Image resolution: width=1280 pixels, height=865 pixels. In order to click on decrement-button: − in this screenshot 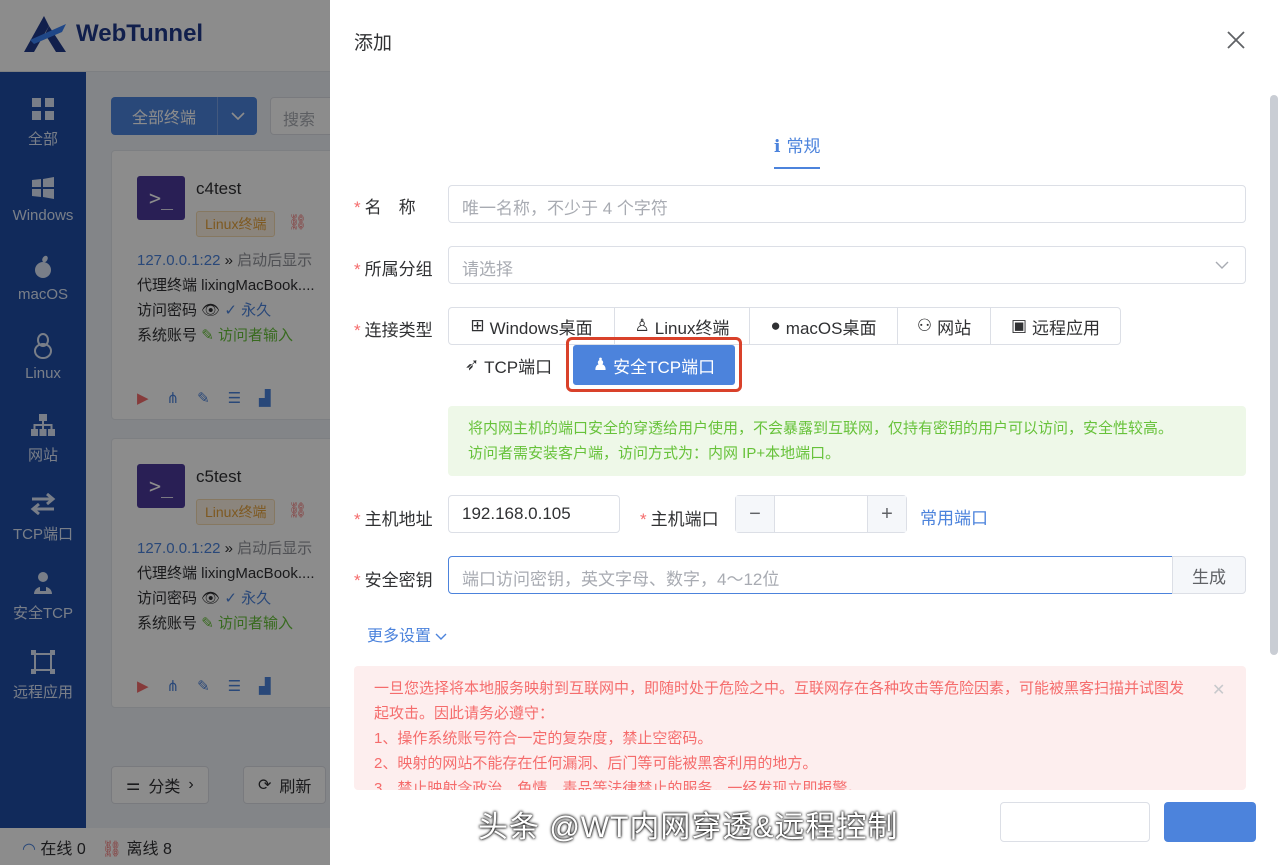, I will do `click(755, 514)`.